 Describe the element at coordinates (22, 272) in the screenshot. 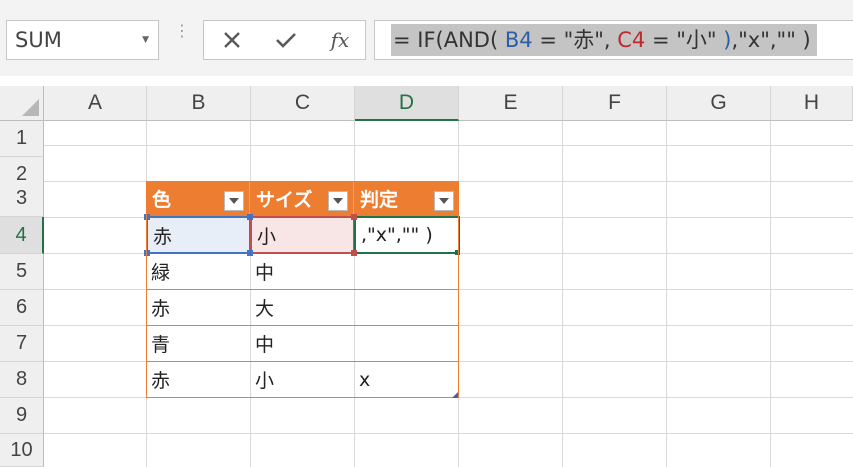

I see `row-header-5: 5` at that location.